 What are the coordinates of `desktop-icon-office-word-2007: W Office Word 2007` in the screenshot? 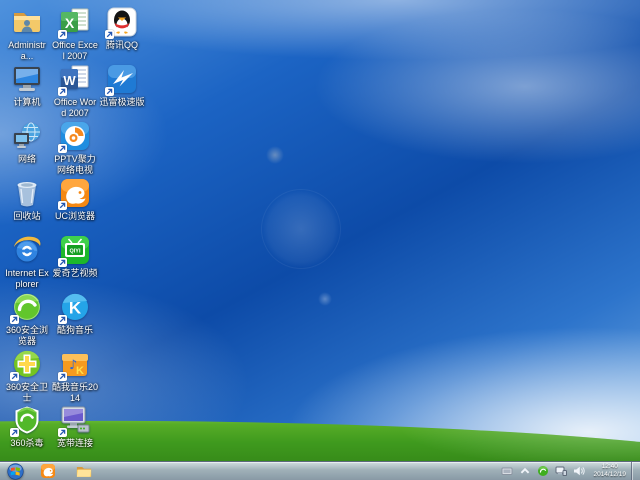 It's located at (75, 91).